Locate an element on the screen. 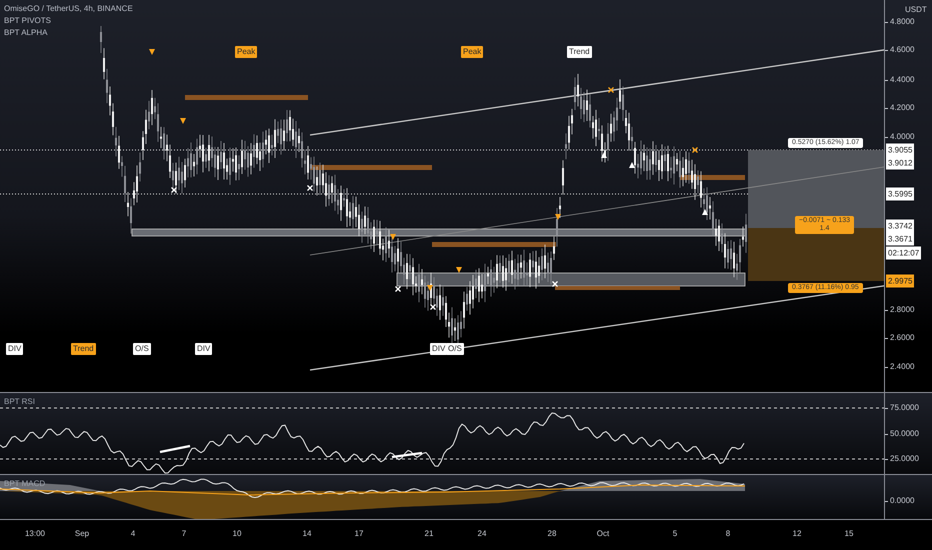 The height and width of the screenshot is (550, 932). rsi-tick: 50.0000 is located at coordinates (902, 434).